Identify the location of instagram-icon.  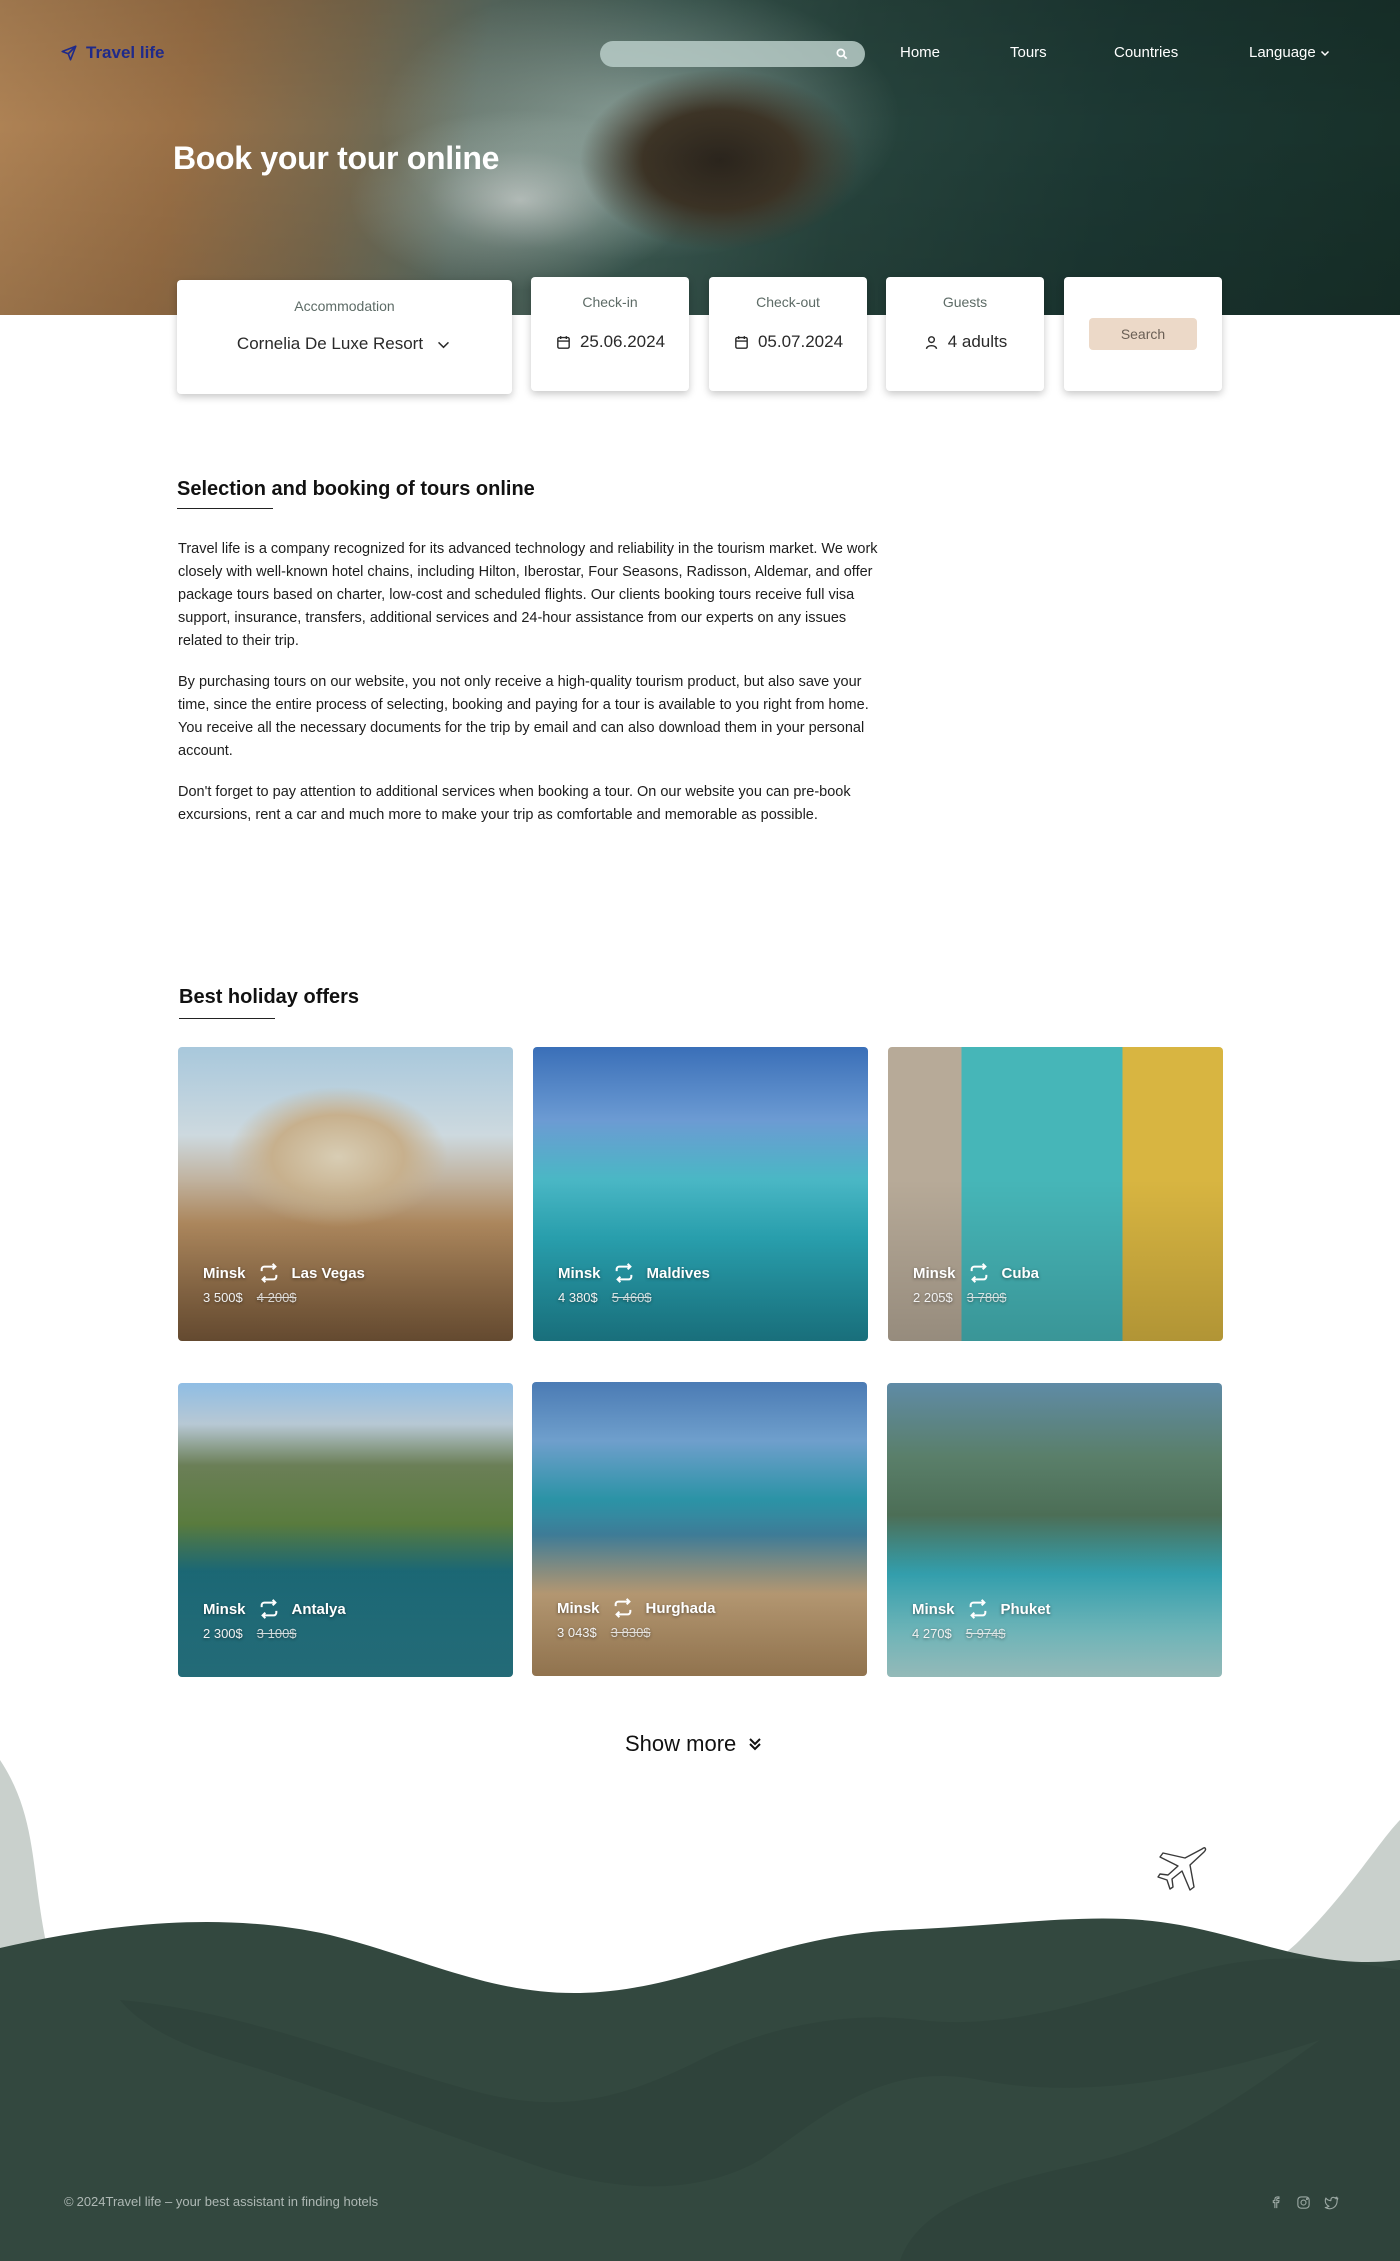
(1303, 2202).